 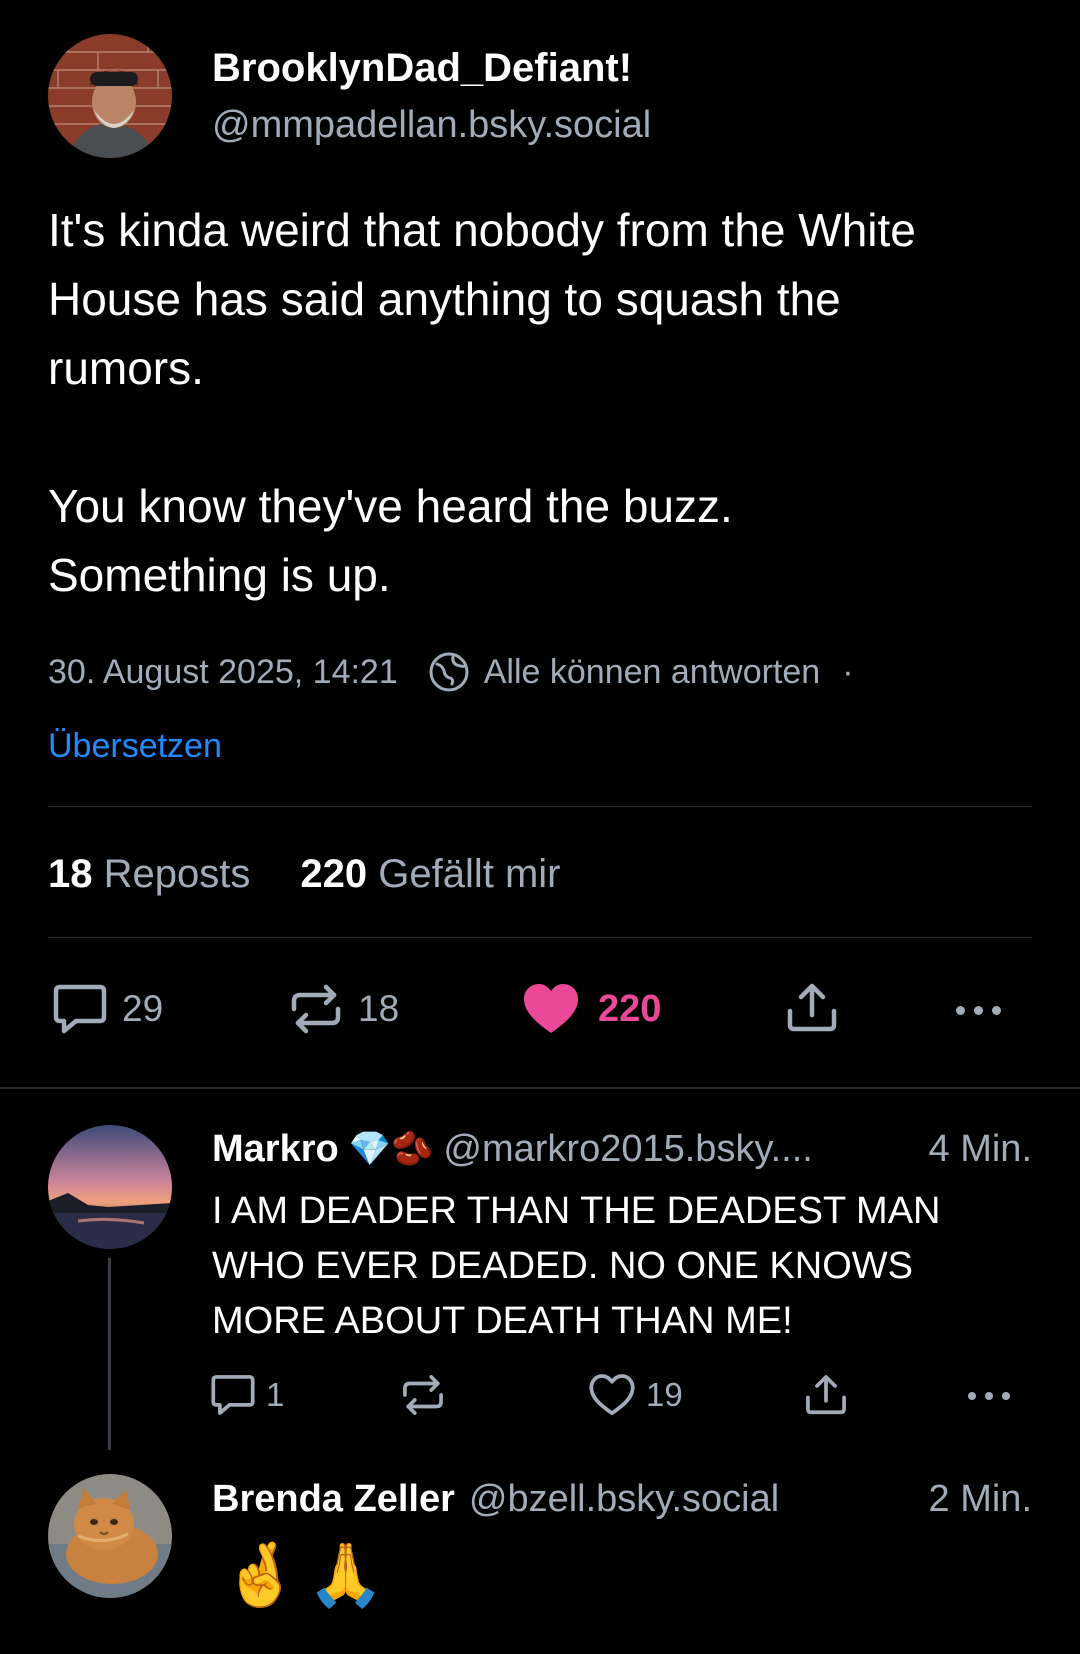 What do you see at coordinates (275, 1394) in the screenshot?
I see `reply-reply-count: 1` at bounding box center [275, 1394].